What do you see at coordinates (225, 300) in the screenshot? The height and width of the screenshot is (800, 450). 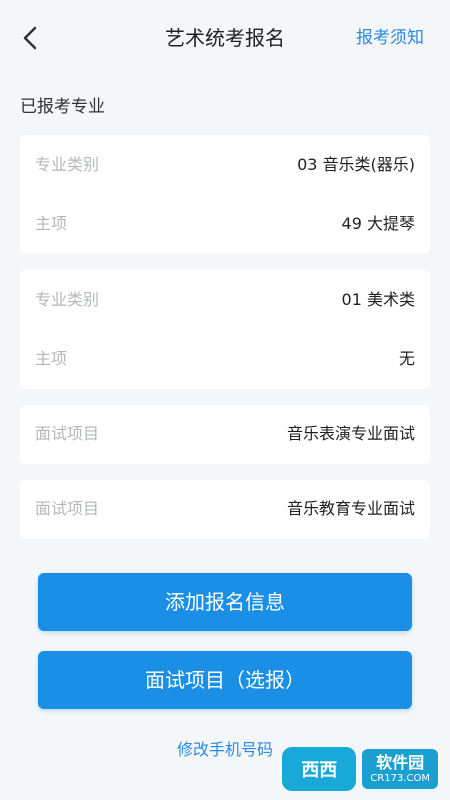 I see `major-category-row: 专业类别 01 美术类` at bounding box center [225, 300].